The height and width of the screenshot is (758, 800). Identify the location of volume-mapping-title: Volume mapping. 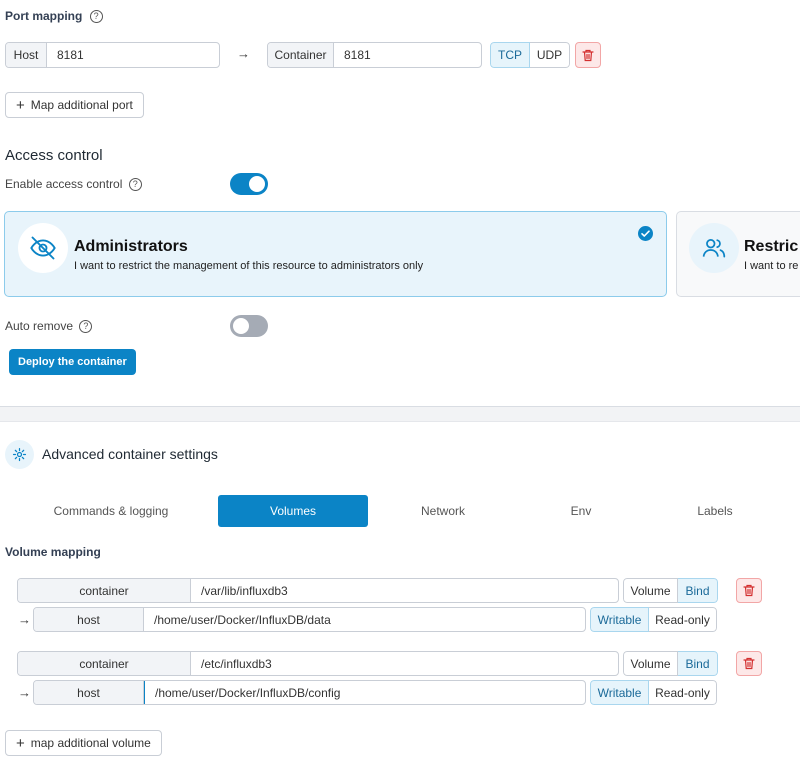
(53, 552).